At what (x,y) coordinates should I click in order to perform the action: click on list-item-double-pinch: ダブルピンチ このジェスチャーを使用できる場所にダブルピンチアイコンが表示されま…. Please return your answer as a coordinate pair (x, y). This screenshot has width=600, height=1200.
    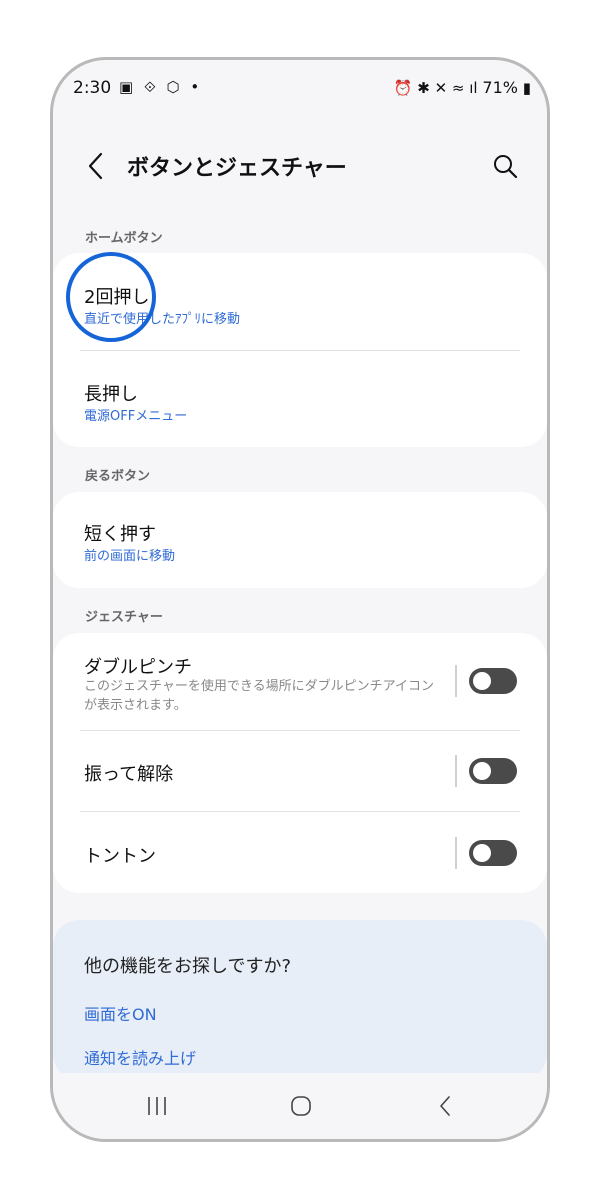
    Looking at the image, I should click on (300, 681).